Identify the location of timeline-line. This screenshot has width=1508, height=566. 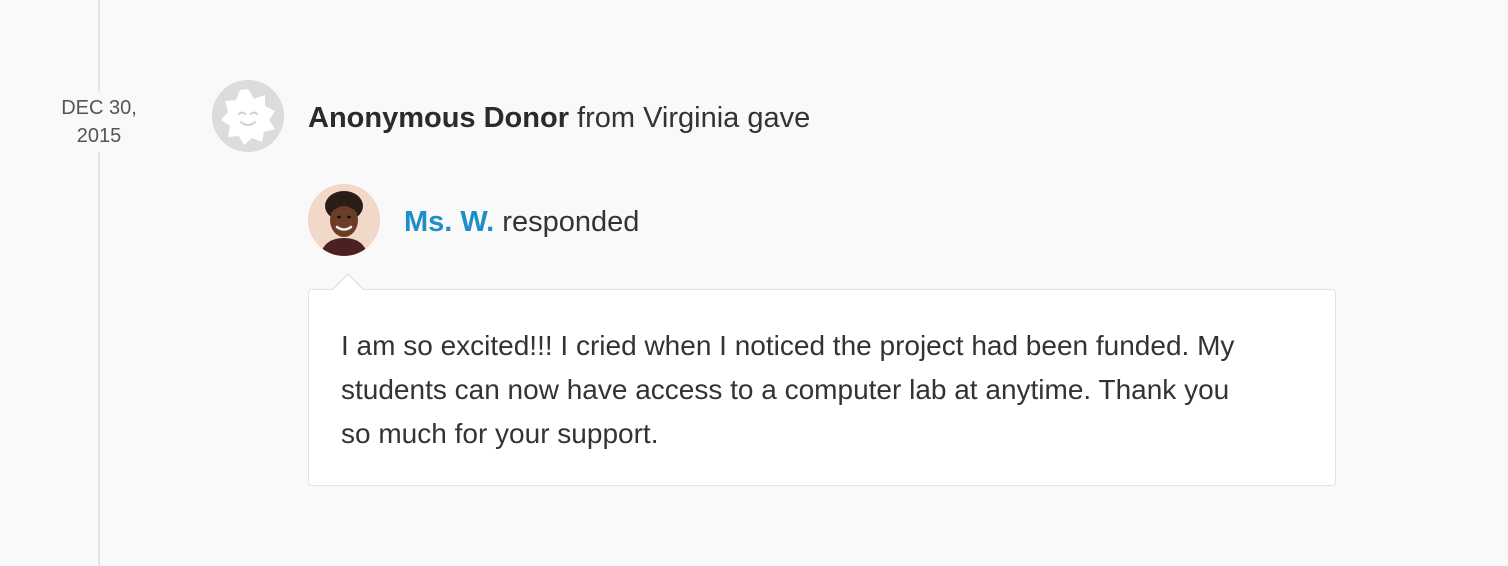
(99, 283).